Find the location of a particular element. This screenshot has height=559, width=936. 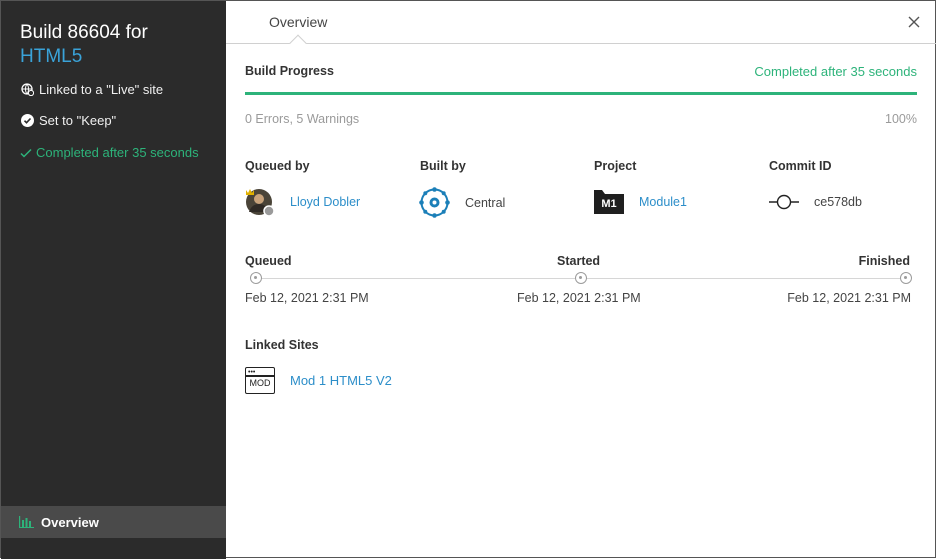

keep-row: Set to "Keep" is located at coordinates (68, 120).